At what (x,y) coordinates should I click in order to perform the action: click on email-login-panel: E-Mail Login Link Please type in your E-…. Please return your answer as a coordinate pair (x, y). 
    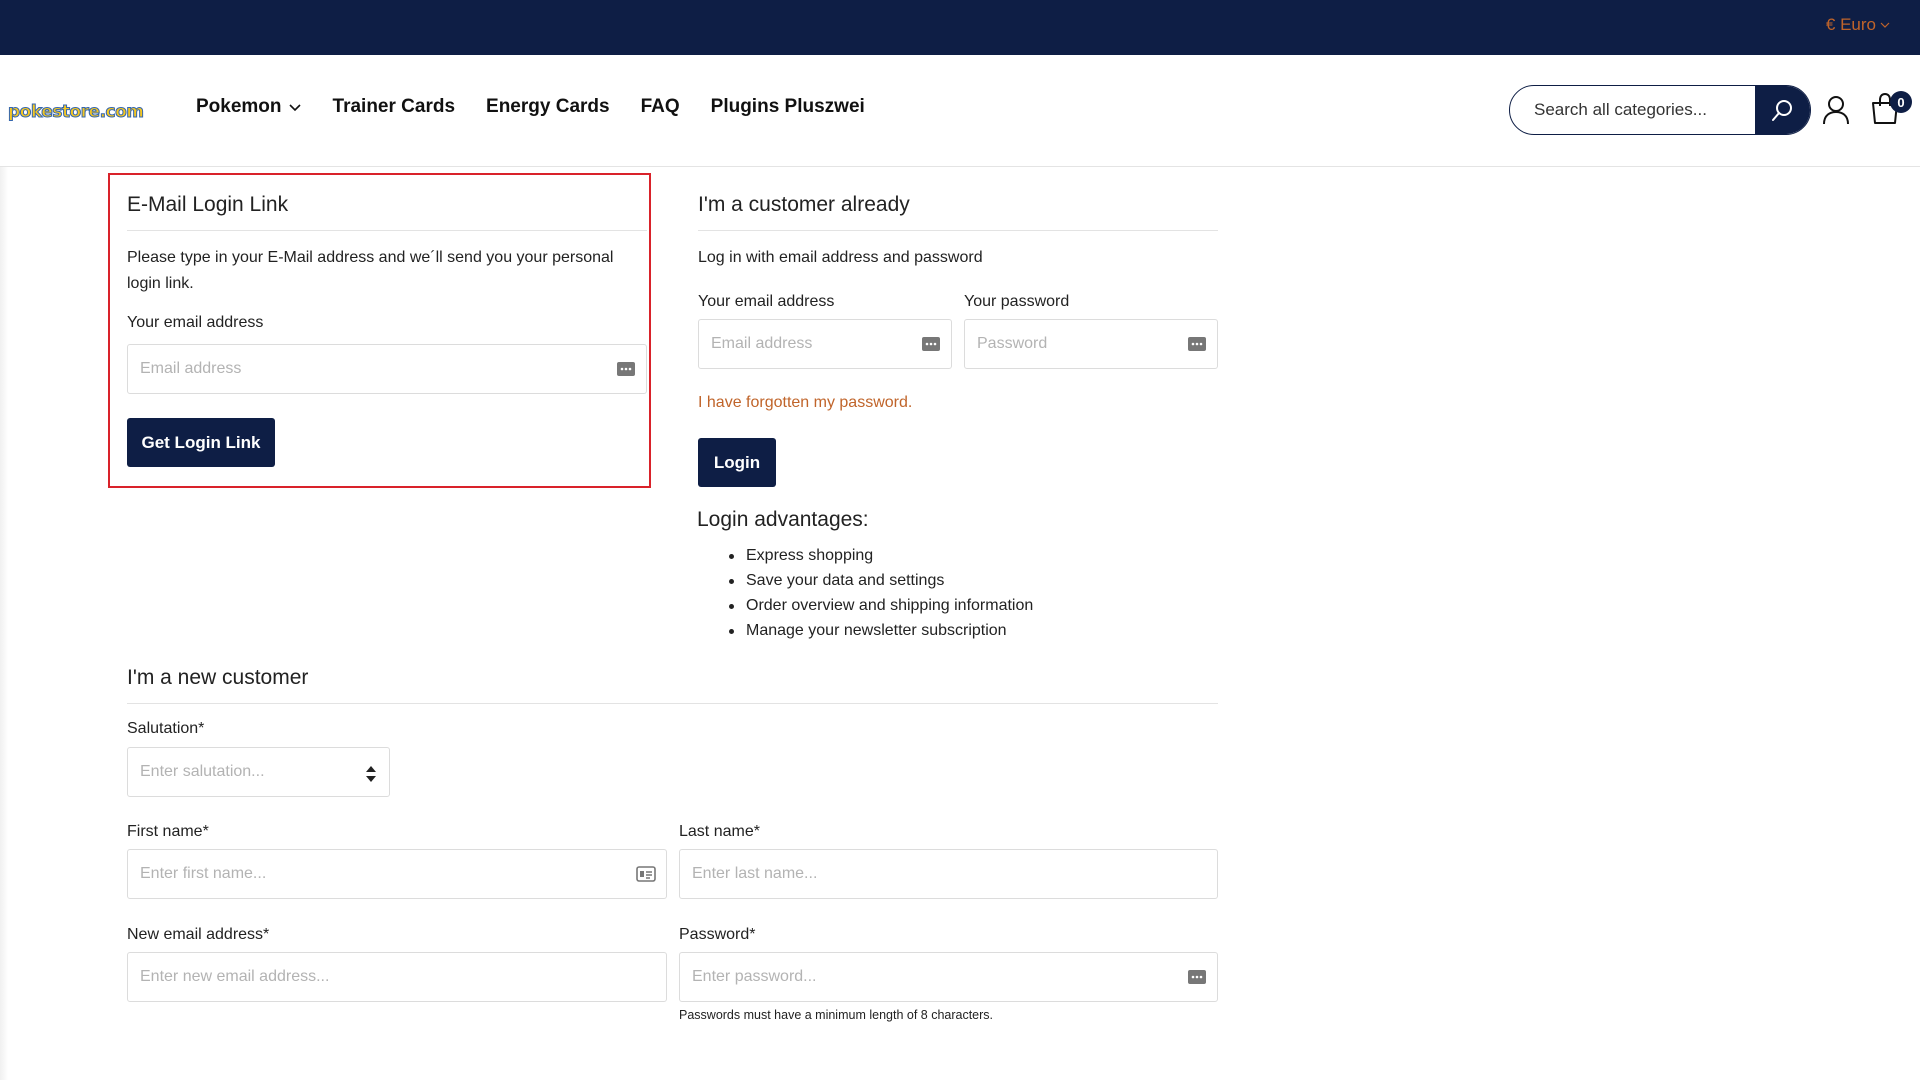
    Looking at the image, I should click on (387, 262).